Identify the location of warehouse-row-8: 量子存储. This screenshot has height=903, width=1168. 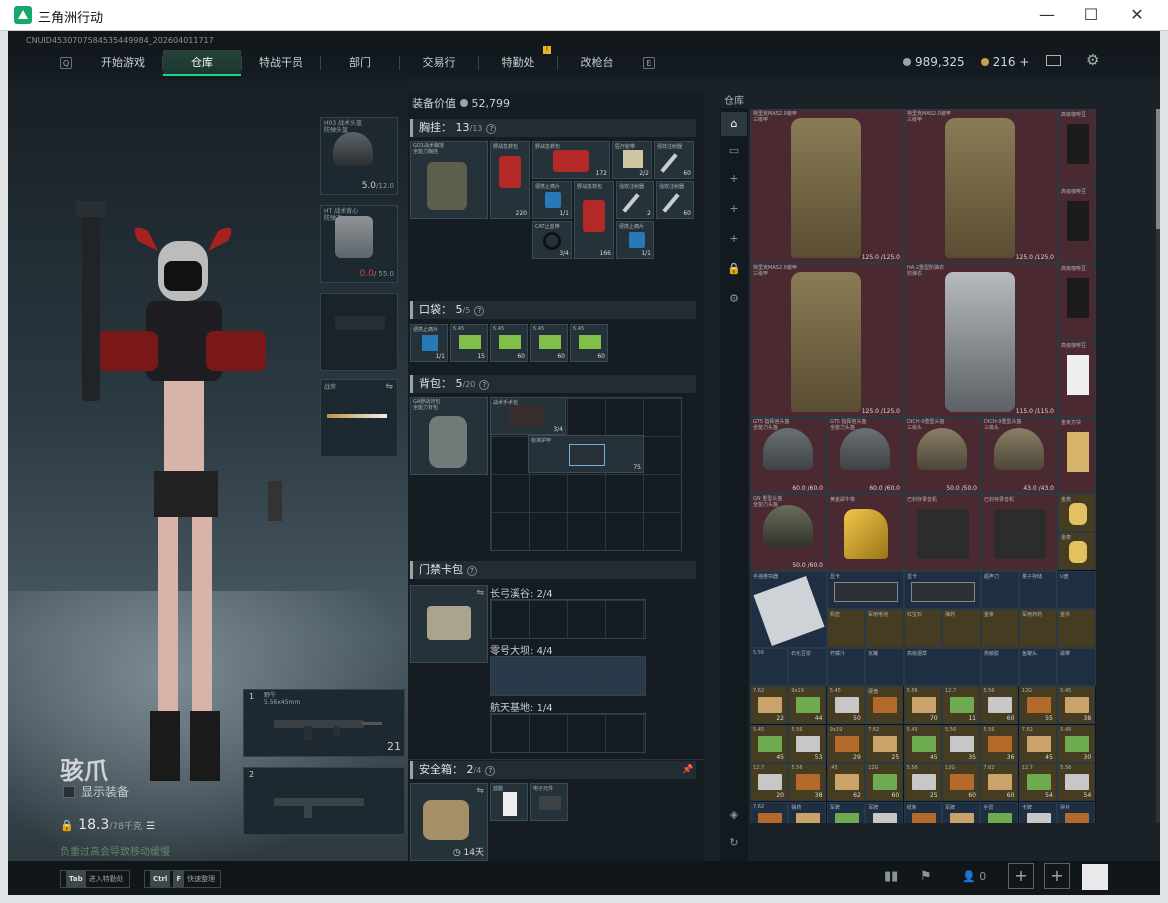
(1038, 590).